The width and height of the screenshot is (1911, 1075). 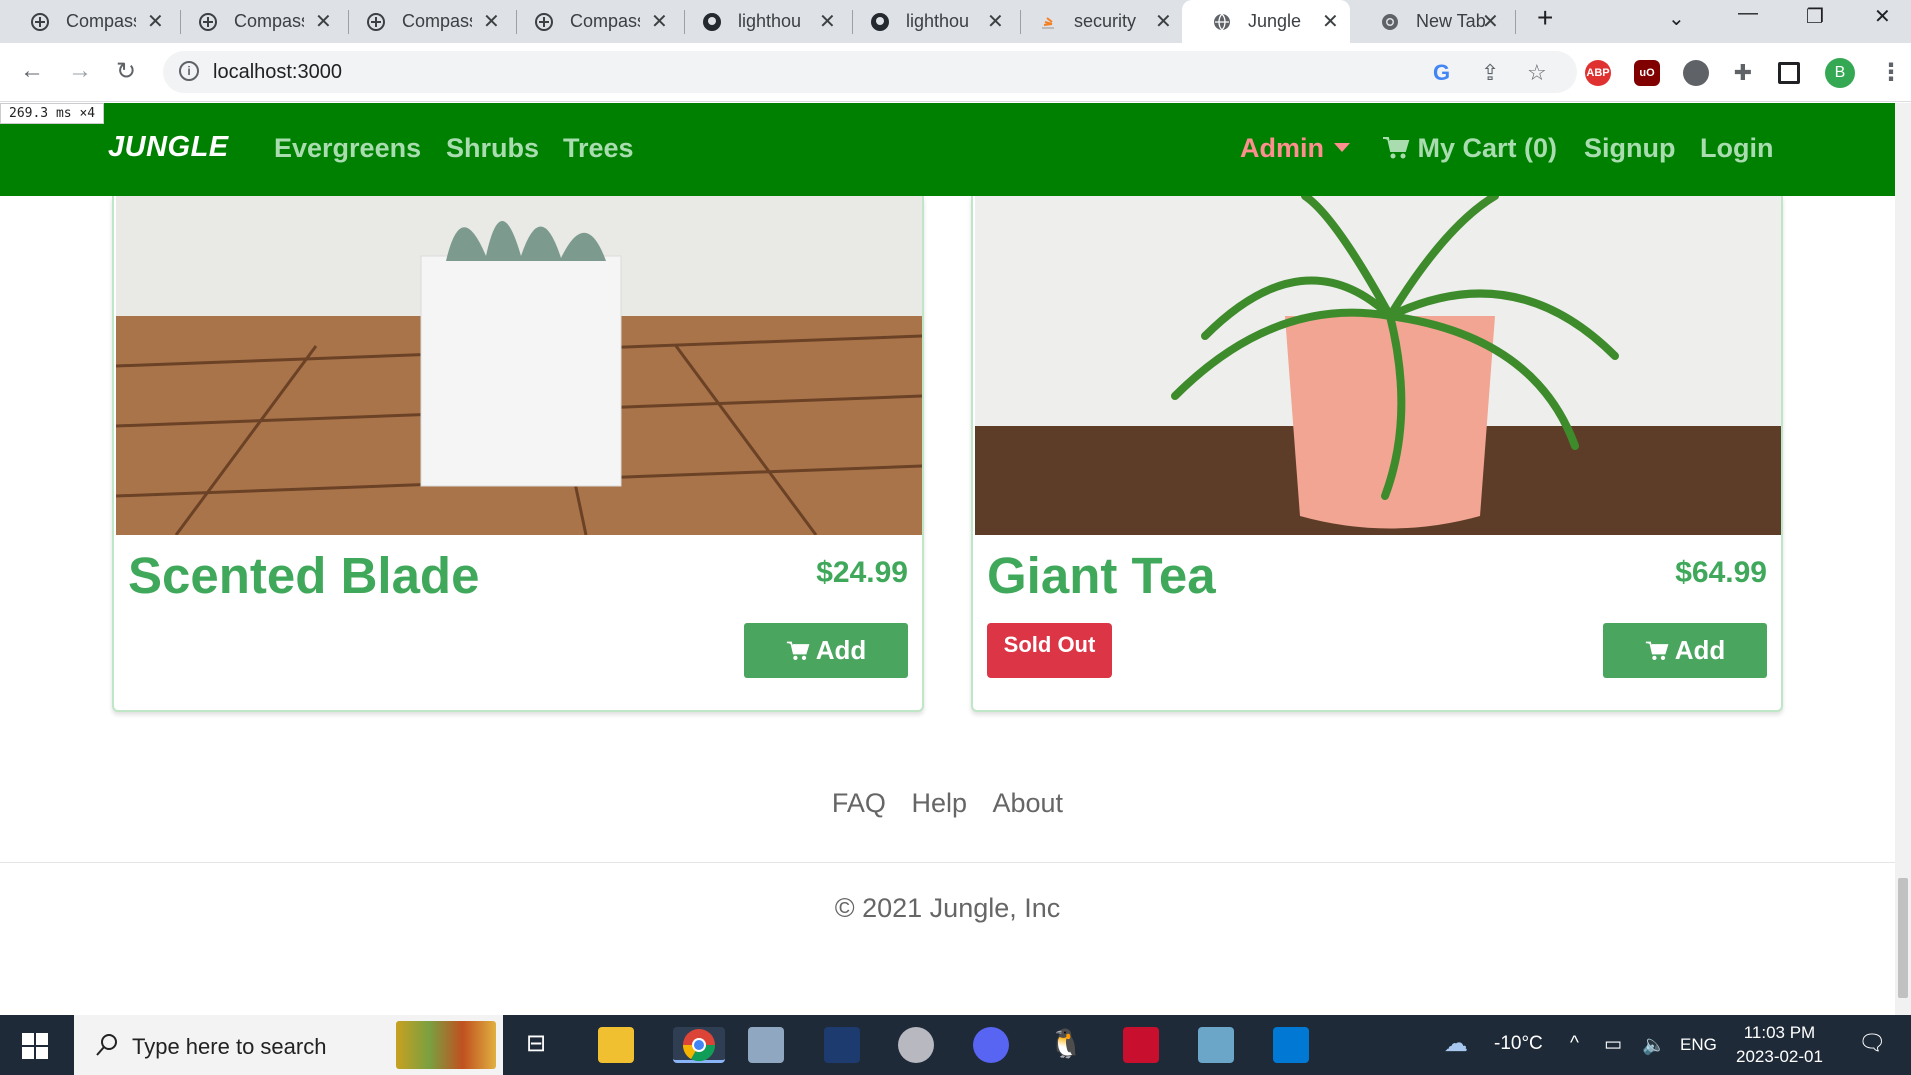 I want to click on tab-search-chevron-icon: ⌄, so click(x=1676, y=18).